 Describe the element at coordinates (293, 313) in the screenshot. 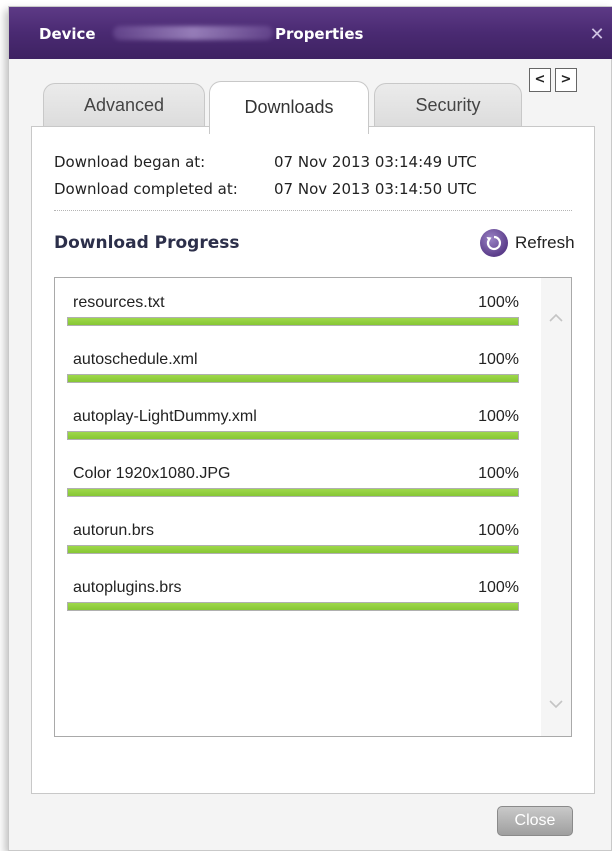

I see `list-item: resources.txt 100%` at that location.